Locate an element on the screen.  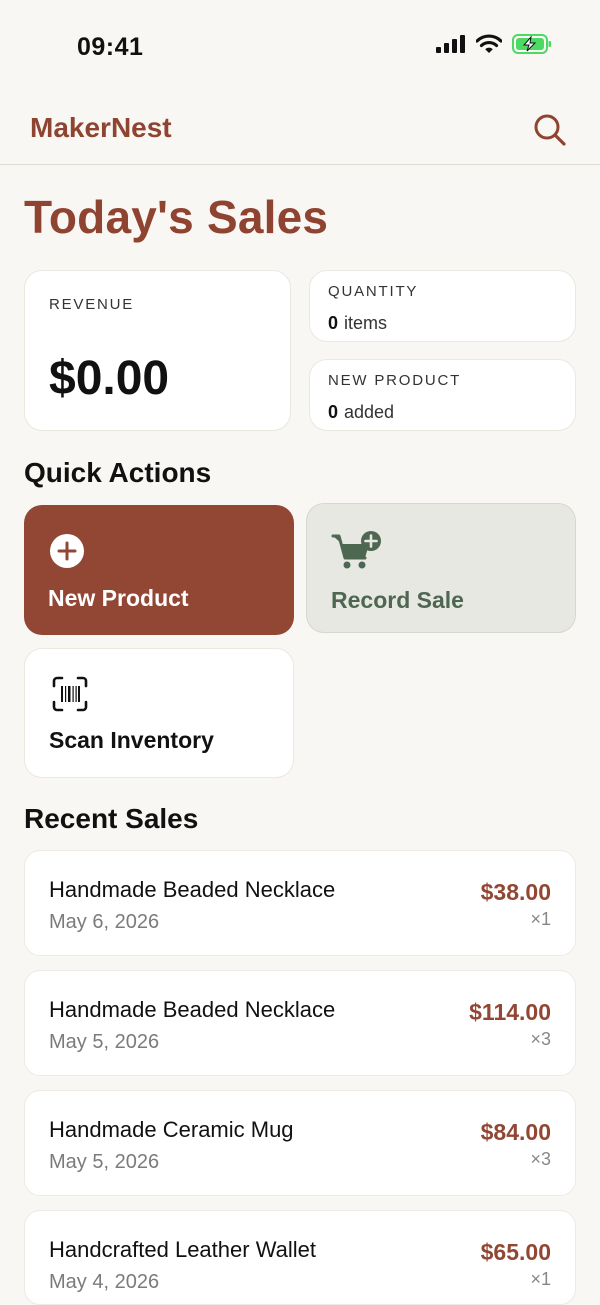
sale-amount: $65.00 is located at coordinates (515, 1252).